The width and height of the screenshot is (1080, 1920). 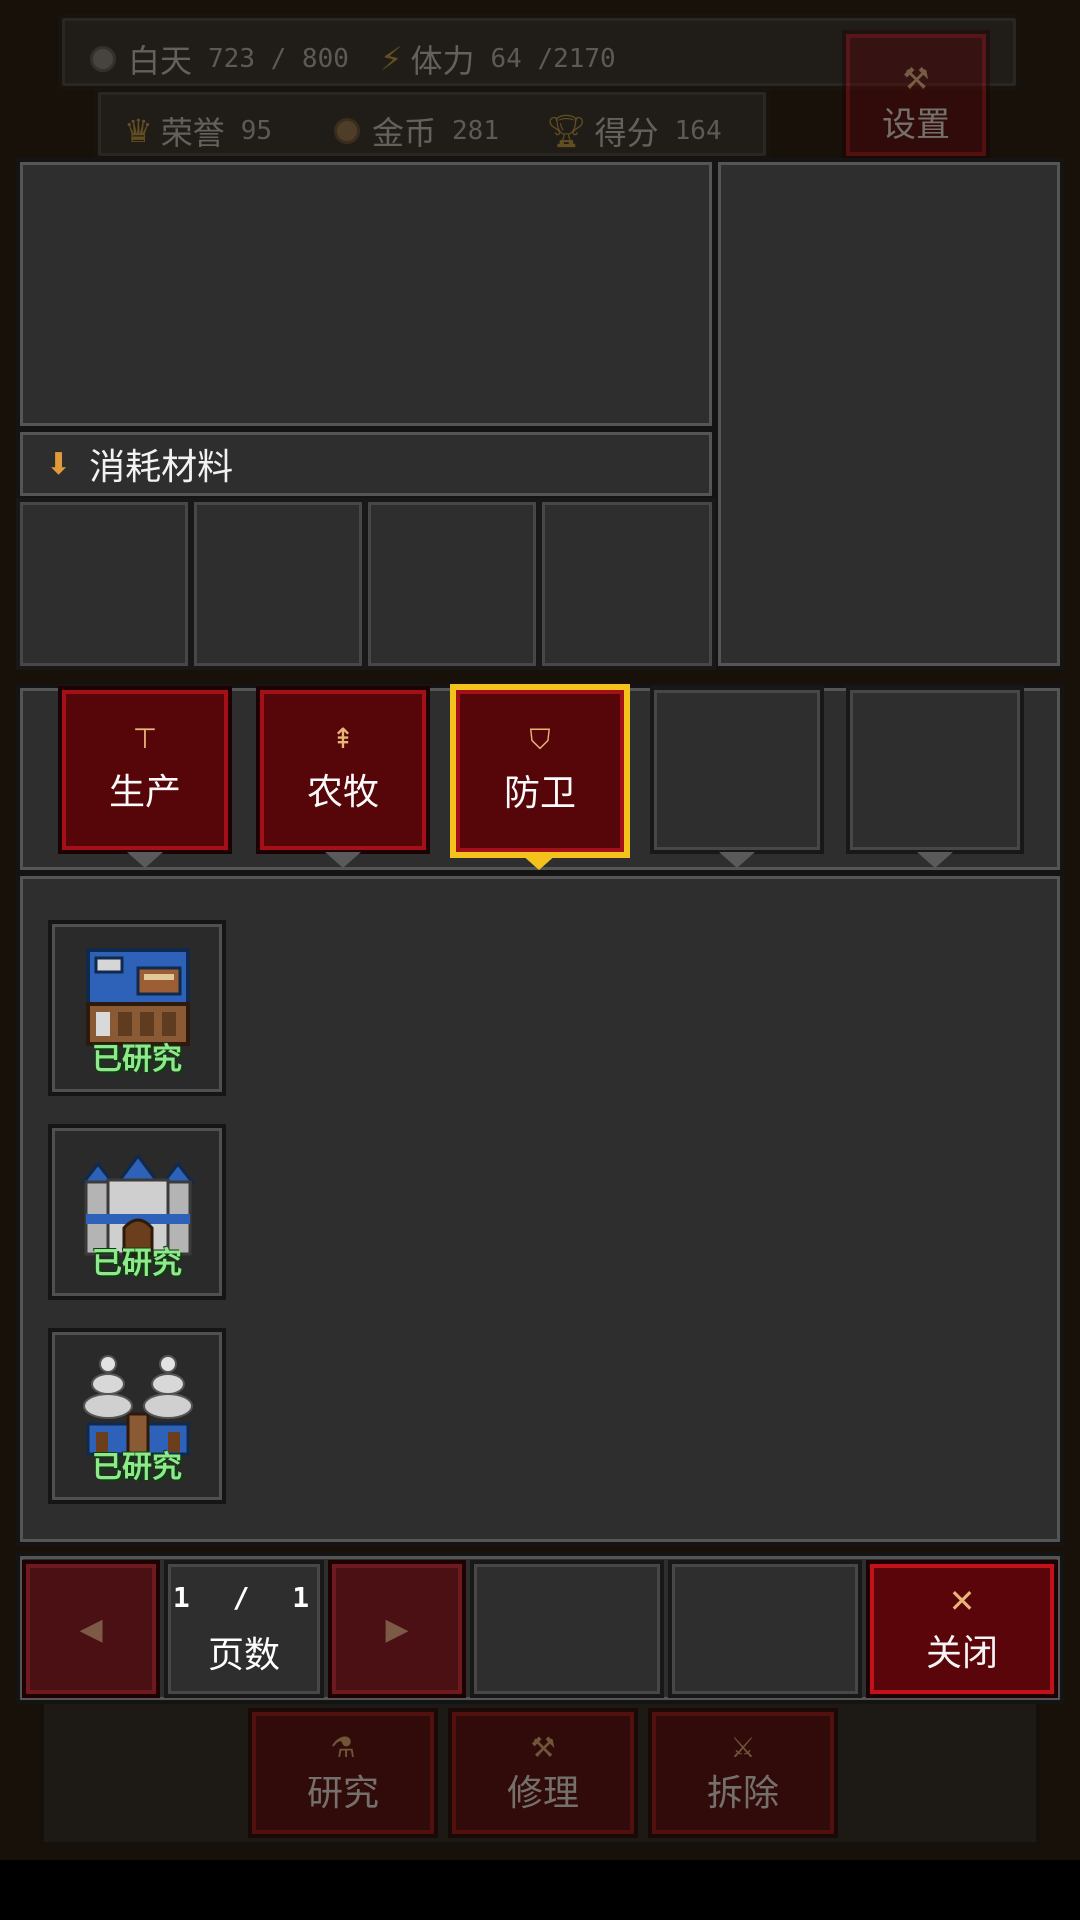 I want to click on stamina-counter: ⚡ 体力 64 /2170, so click(x=498, y=59).